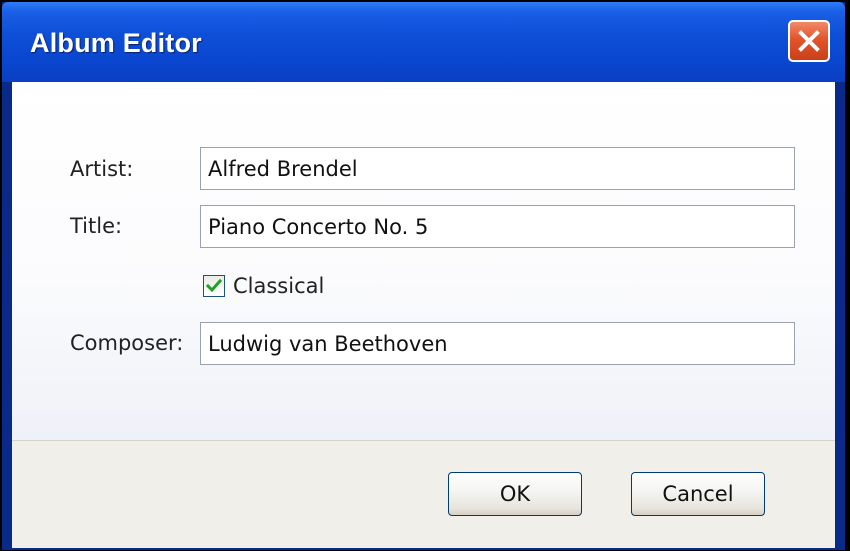 This screenshot has height=551, width=850. I want to click on composer-label: Composer:, so click(127, 343).